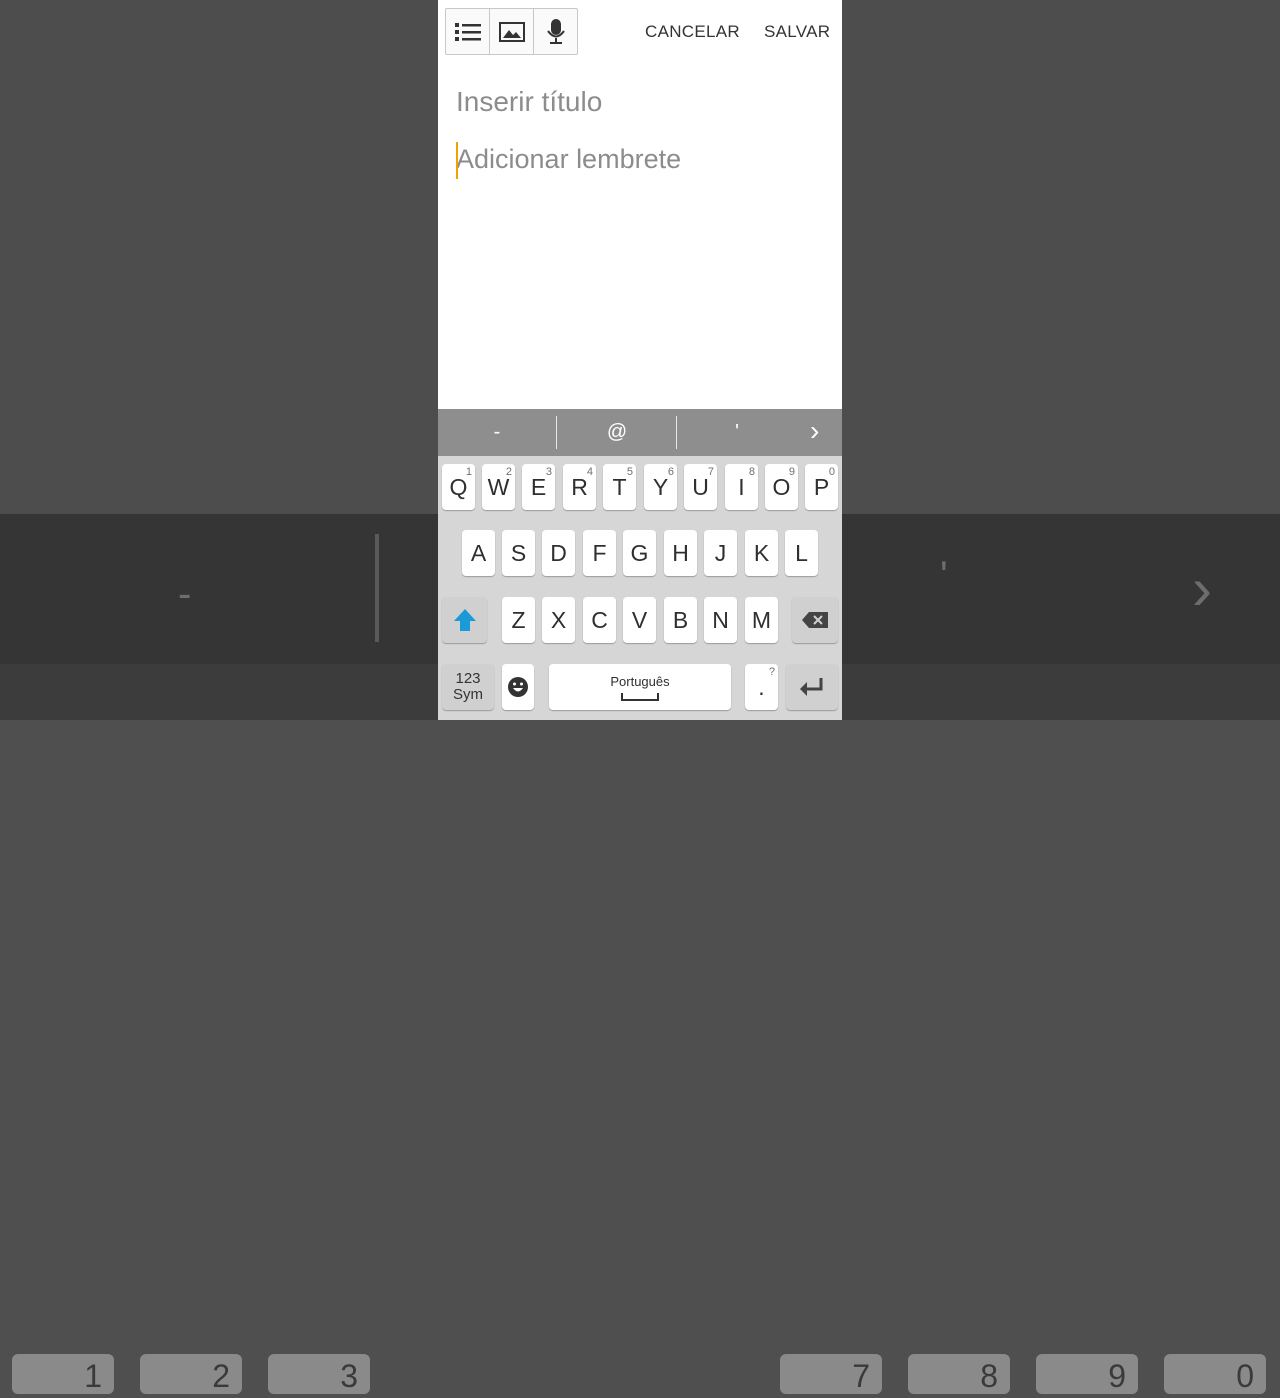 The image size is (1280, 1398). I want to click on period-key-label: ., so click(761, 686).